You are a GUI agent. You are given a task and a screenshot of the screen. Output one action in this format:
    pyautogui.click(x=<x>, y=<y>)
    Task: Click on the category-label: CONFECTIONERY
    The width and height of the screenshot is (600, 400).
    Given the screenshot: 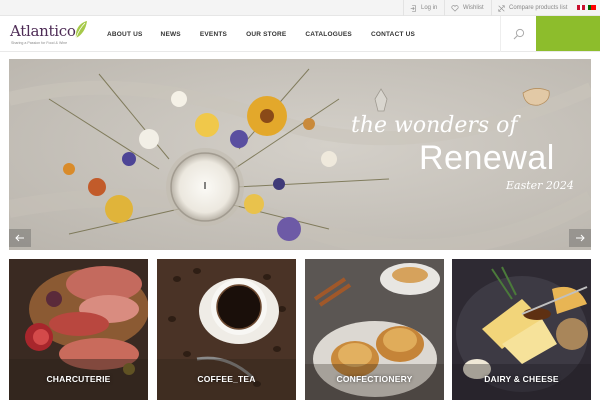 What is the action you would take?
    pyautogui.click(x=374, y=379)
    